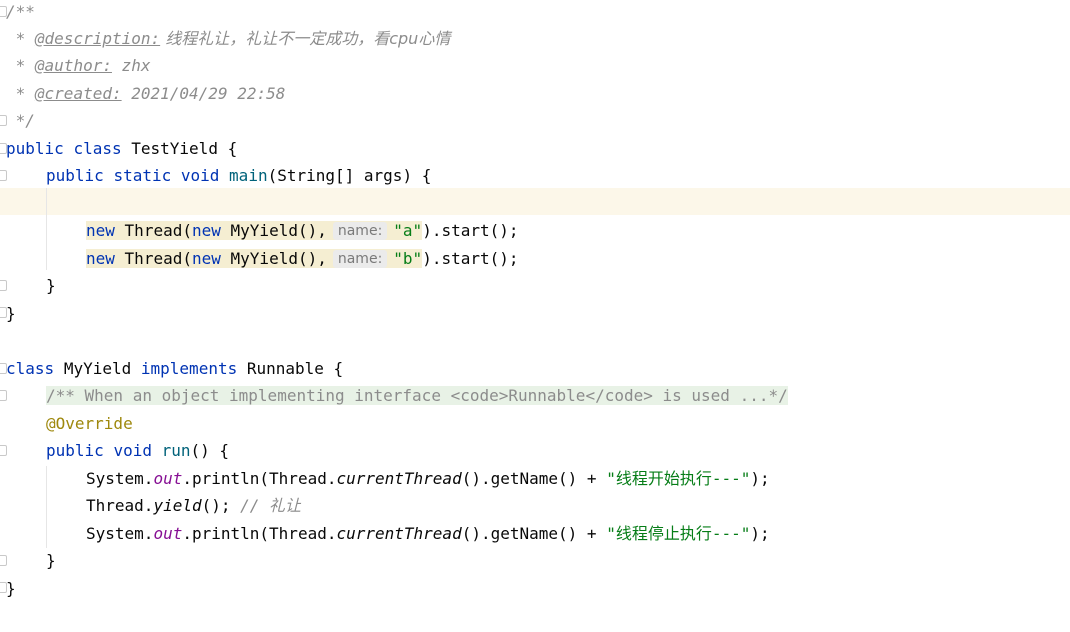 This screenshot has height=632, width=1070. What do you see at coordinates (228, 38) in the screenshot?
I see `code-line: * @description: 线程礼让，礼让不一定成功，看cpu心情` at bounding box center [228, 38].